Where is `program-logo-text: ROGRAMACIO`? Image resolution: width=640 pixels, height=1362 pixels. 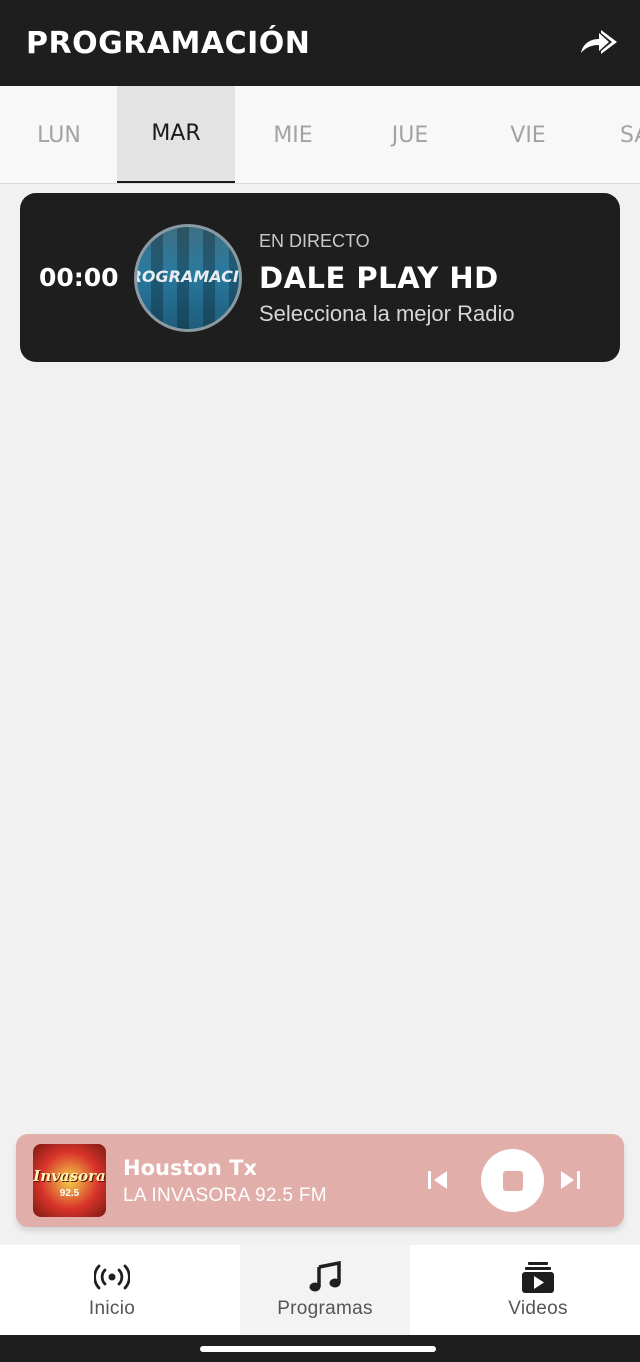 program-logo-text: ROGRAMACIO is located at coordinates (186, 276).